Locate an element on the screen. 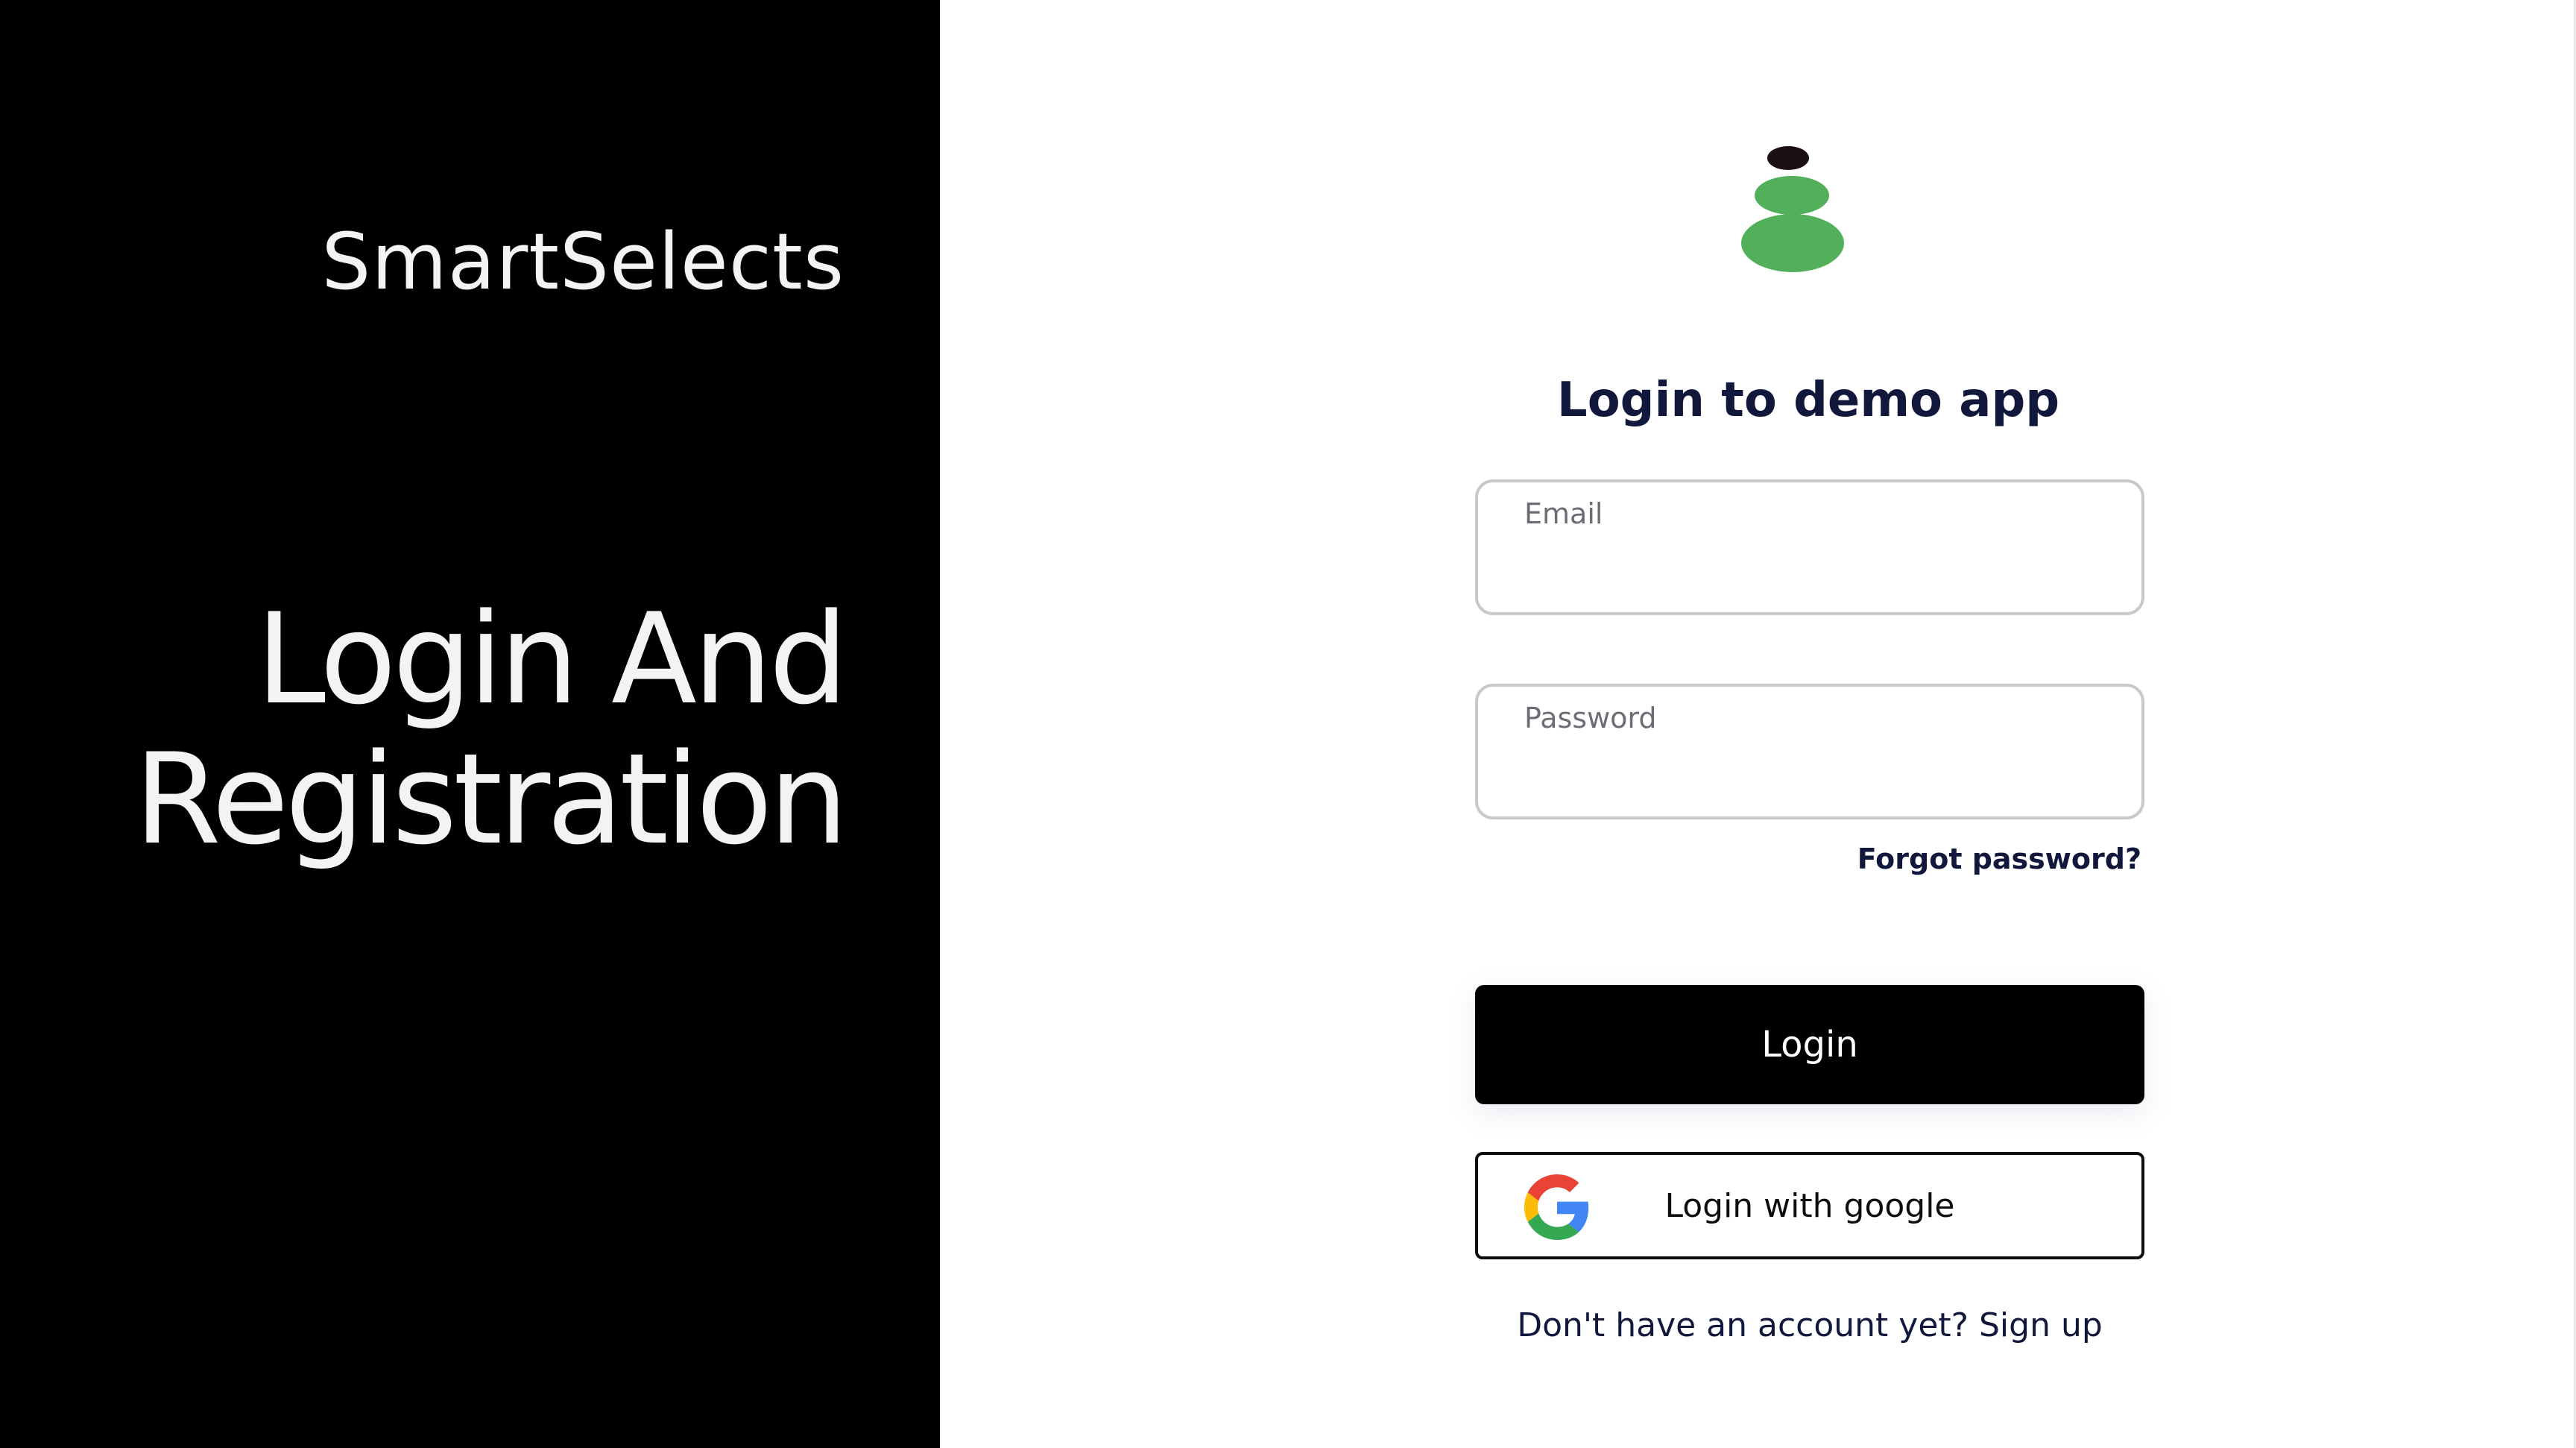 The height and width of the screenshot is (1448, 2576). google-login-button: Login with google is located at coordinates (1809, 1205).